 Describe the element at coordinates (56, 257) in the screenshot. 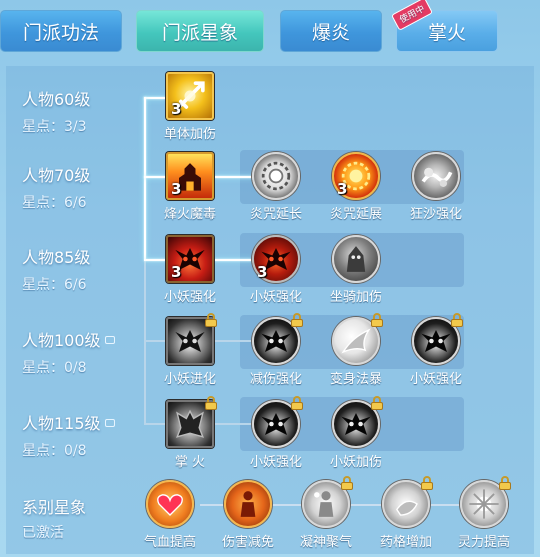

I see `level-requirement: 人物85级` at that location.